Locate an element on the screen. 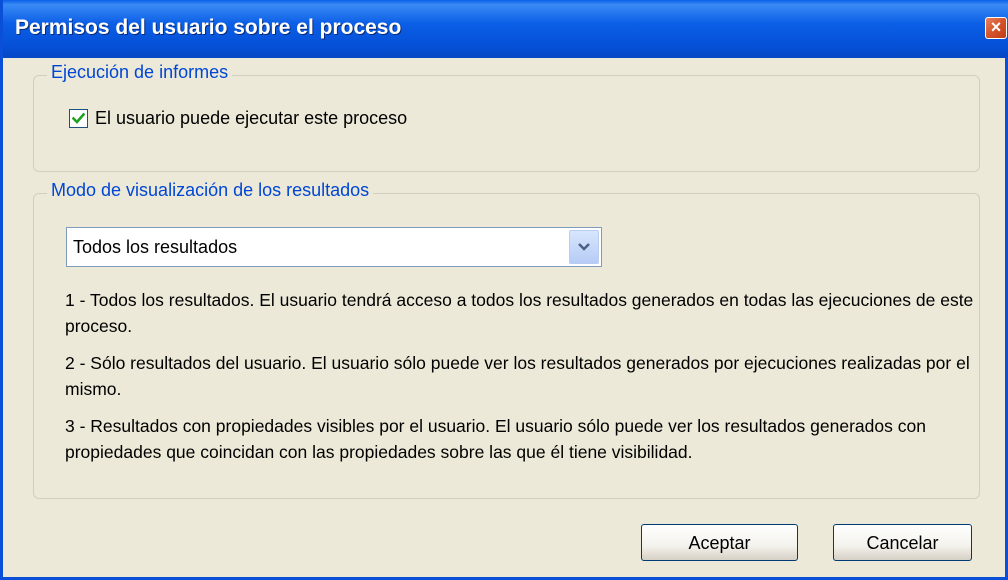 Image resolution: width=1008 pixels, height=580 pixels. close-icon: × is located at coordinates (996, 27).